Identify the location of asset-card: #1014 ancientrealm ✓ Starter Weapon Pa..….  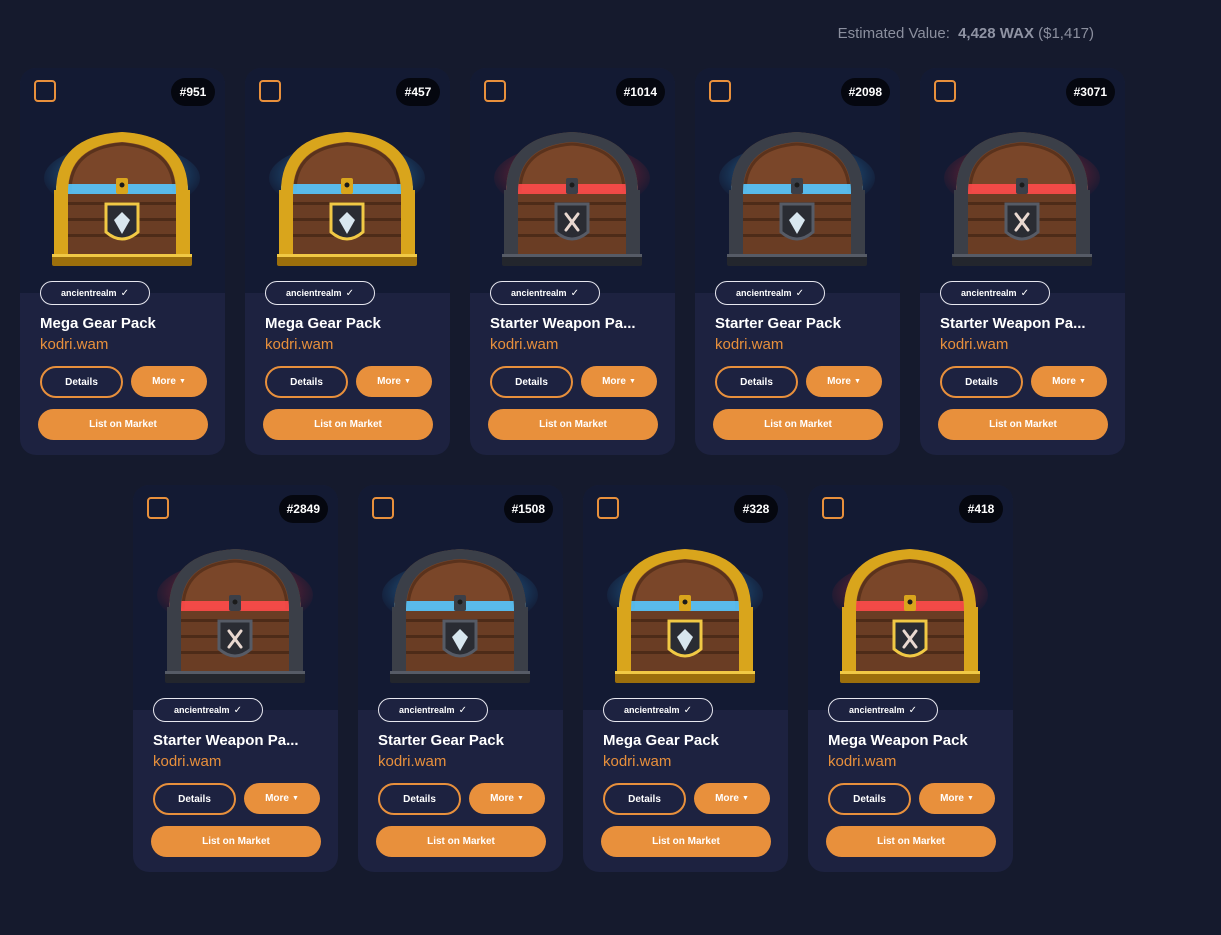
(572, 261).